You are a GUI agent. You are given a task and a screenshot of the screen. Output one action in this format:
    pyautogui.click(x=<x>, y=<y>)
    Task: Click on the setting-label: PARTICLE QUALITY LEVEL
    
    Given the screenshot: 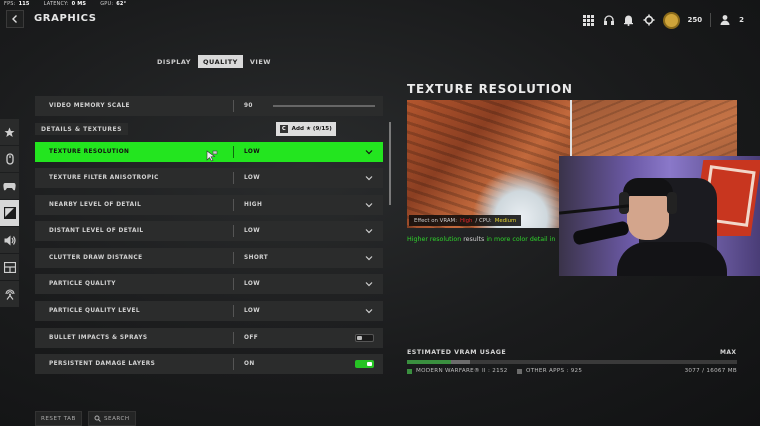 What is the action you would take?
    pyautogui.click(x=95, y=311)
    